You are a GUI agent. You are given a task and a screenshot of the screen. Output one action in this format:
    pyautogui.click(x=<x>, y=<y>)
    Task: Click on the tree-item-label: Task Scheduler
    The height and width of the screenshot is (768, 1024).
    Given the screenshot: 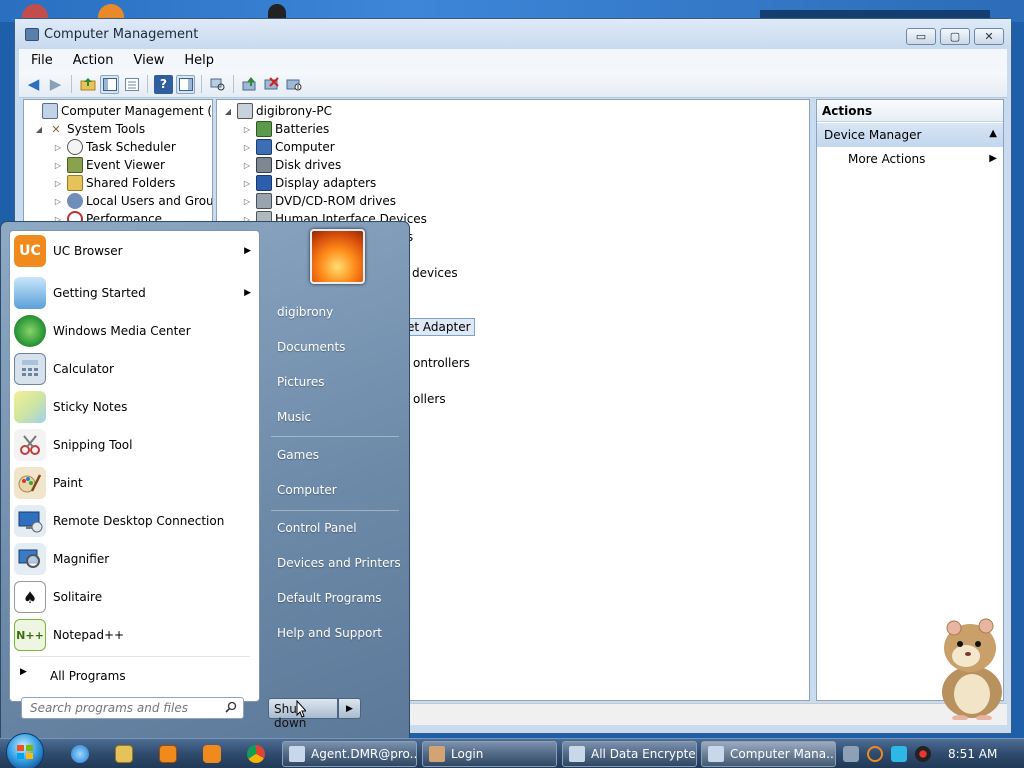 What is the action you would take?
    pyautogui.click(x=131, y=147)
    